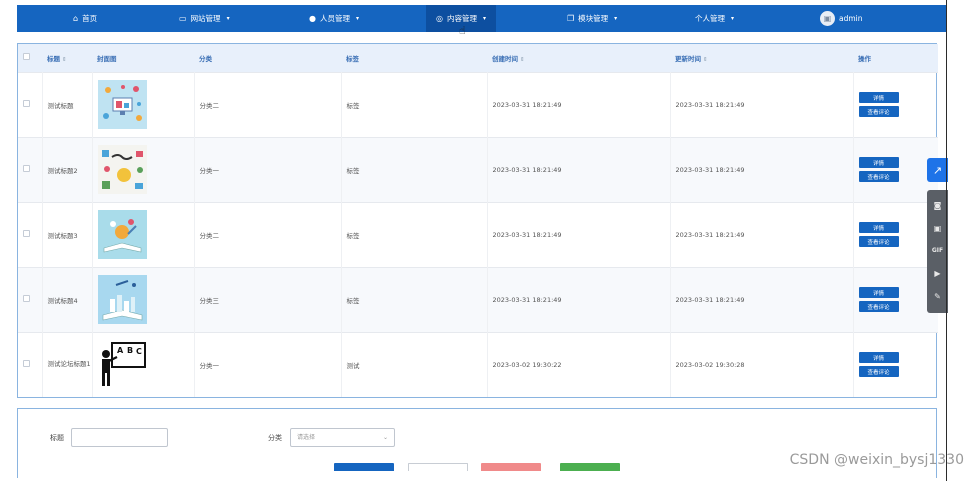 This screenshot has width=978, height=481. Describe the element at coordinates (90, 18) in the screenshot. I see `nav-item-label: 首页` at that location.